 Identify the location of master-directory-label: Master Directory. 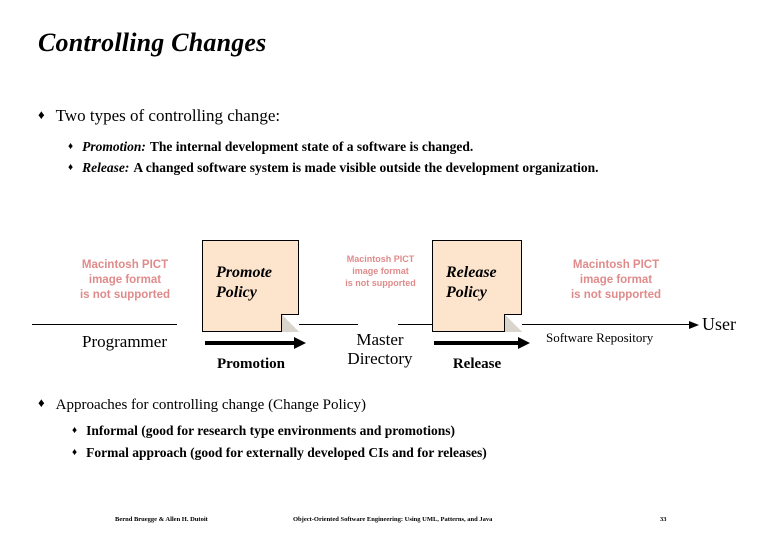
(380, 349).